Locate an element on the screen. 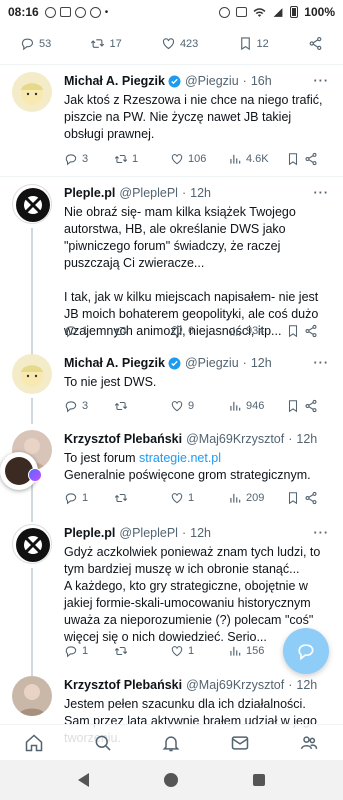  author-handle: @PleplePl is located at coordinates (148, 193).